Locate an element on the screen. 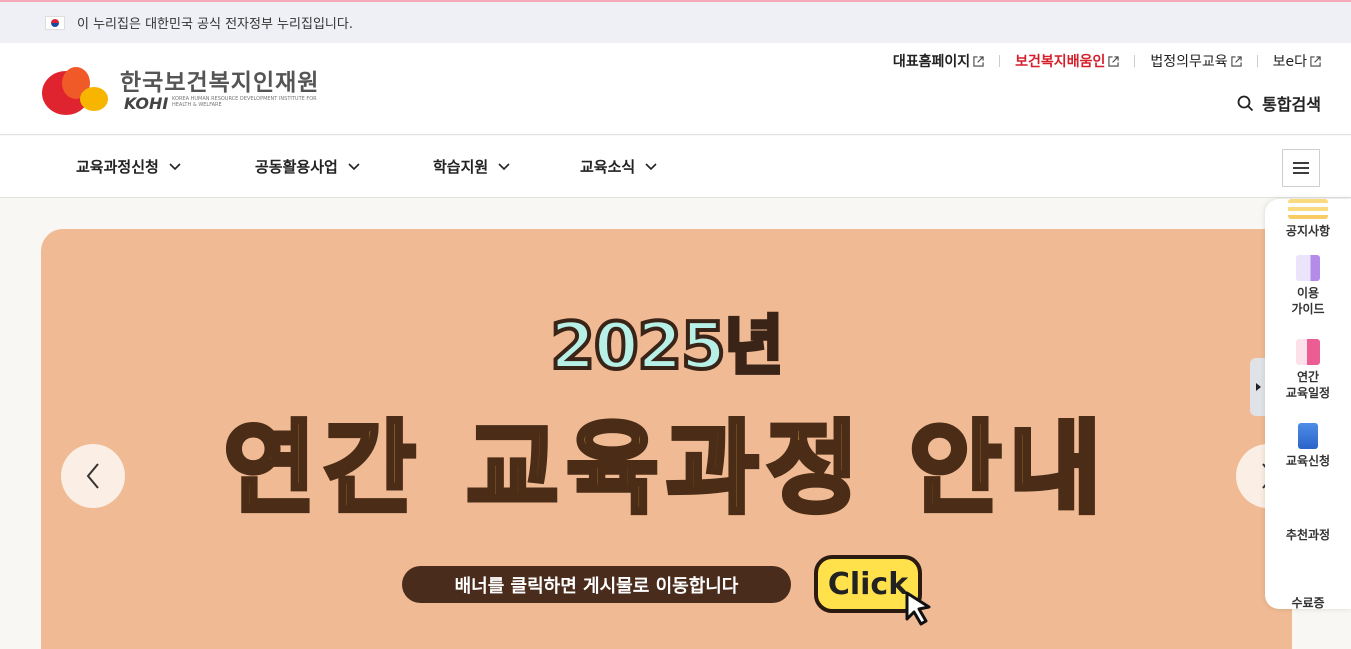 The height and width of the screenshot is (649, 1351). caret-right-icon is located at coordinates (1258, 387).